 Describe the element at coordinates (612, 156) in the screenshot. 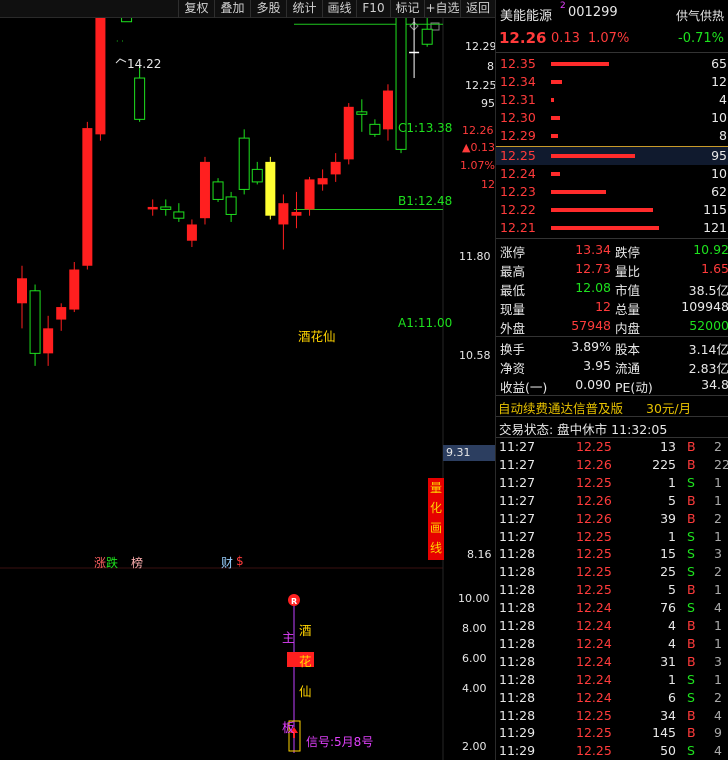

I see `bid-row: 12.25 95` at that location.